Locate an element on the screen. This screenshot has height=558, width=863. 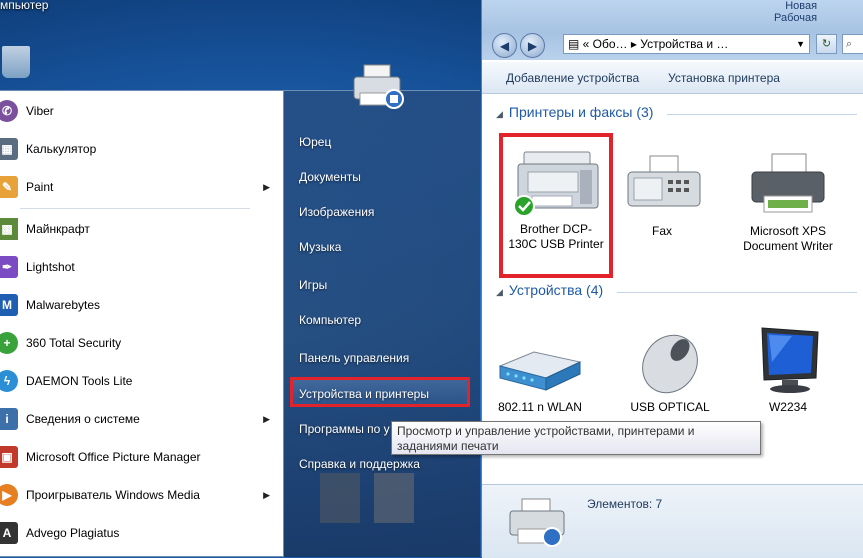
program-item: A Advego Plagiatus is located at coordinates (141, 533).